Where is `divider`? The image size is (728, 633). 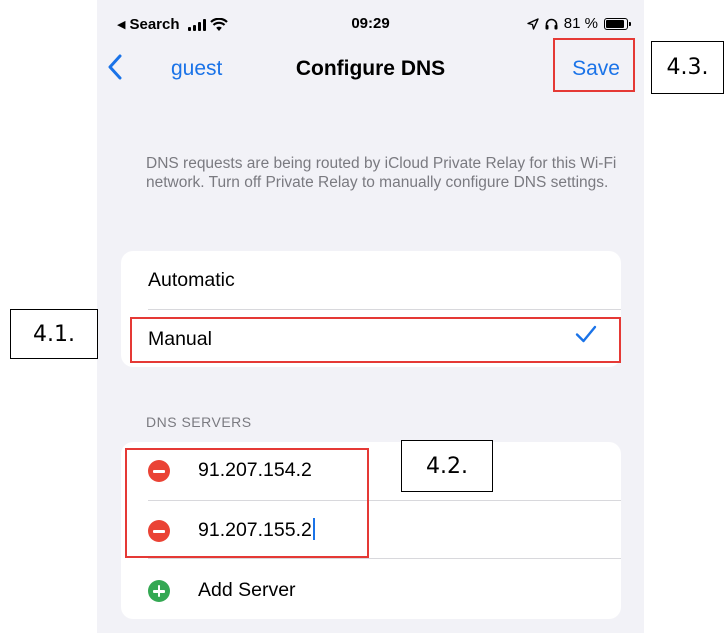
divider is located at coordinates (384, 558).